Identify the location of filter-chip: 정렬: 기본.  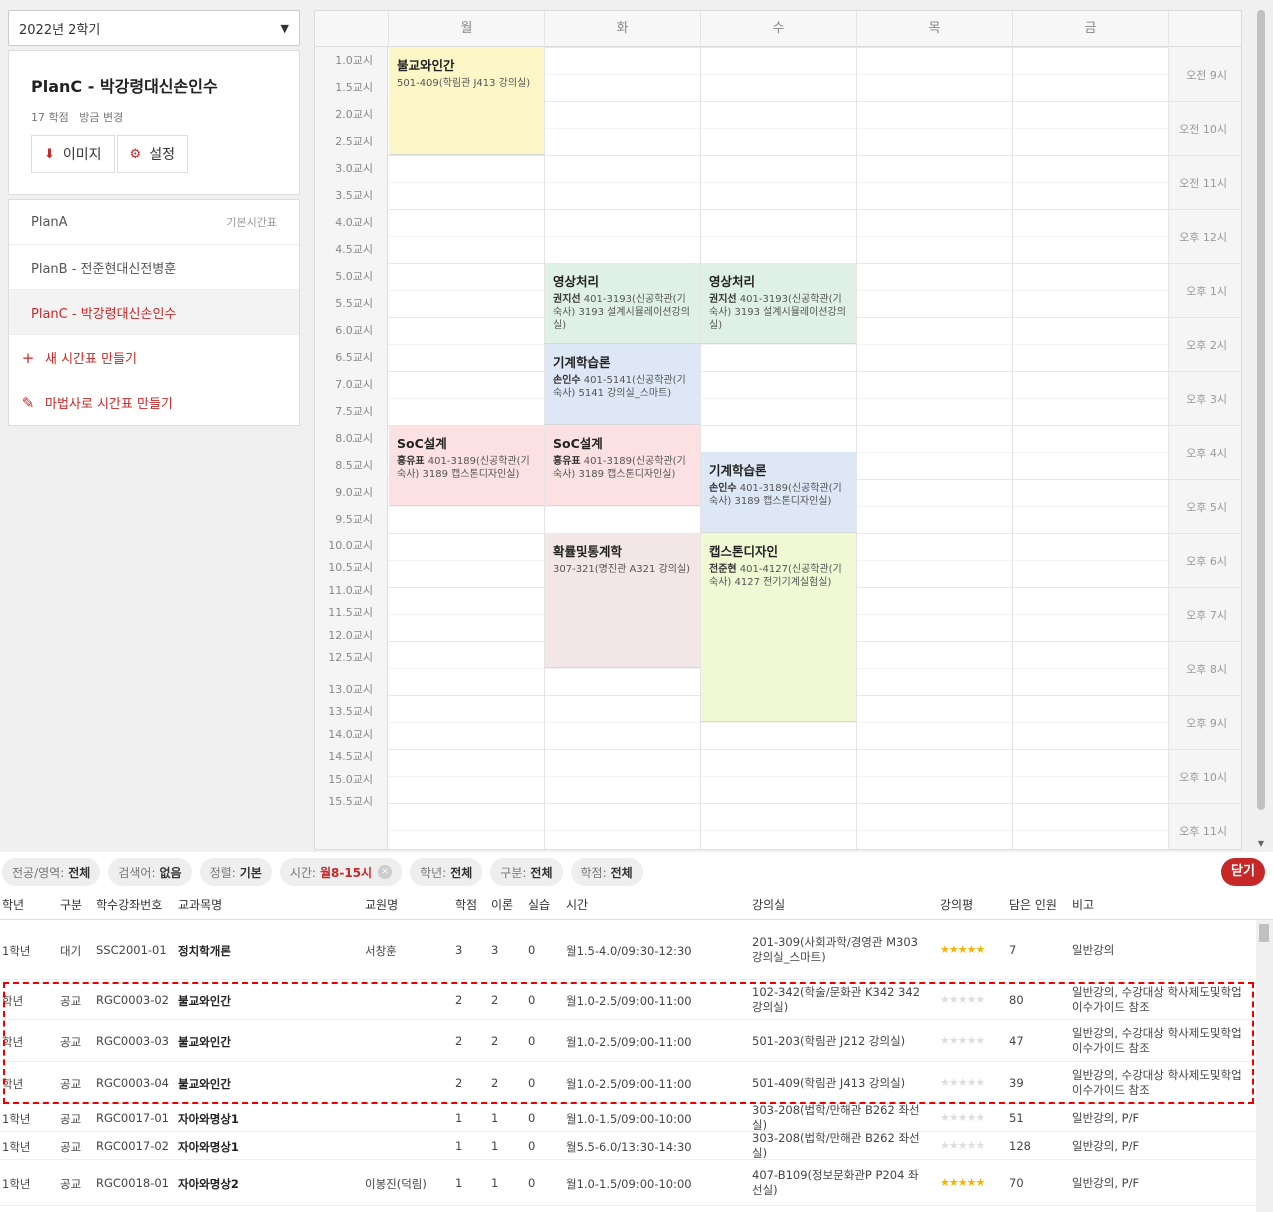
(235, 872).